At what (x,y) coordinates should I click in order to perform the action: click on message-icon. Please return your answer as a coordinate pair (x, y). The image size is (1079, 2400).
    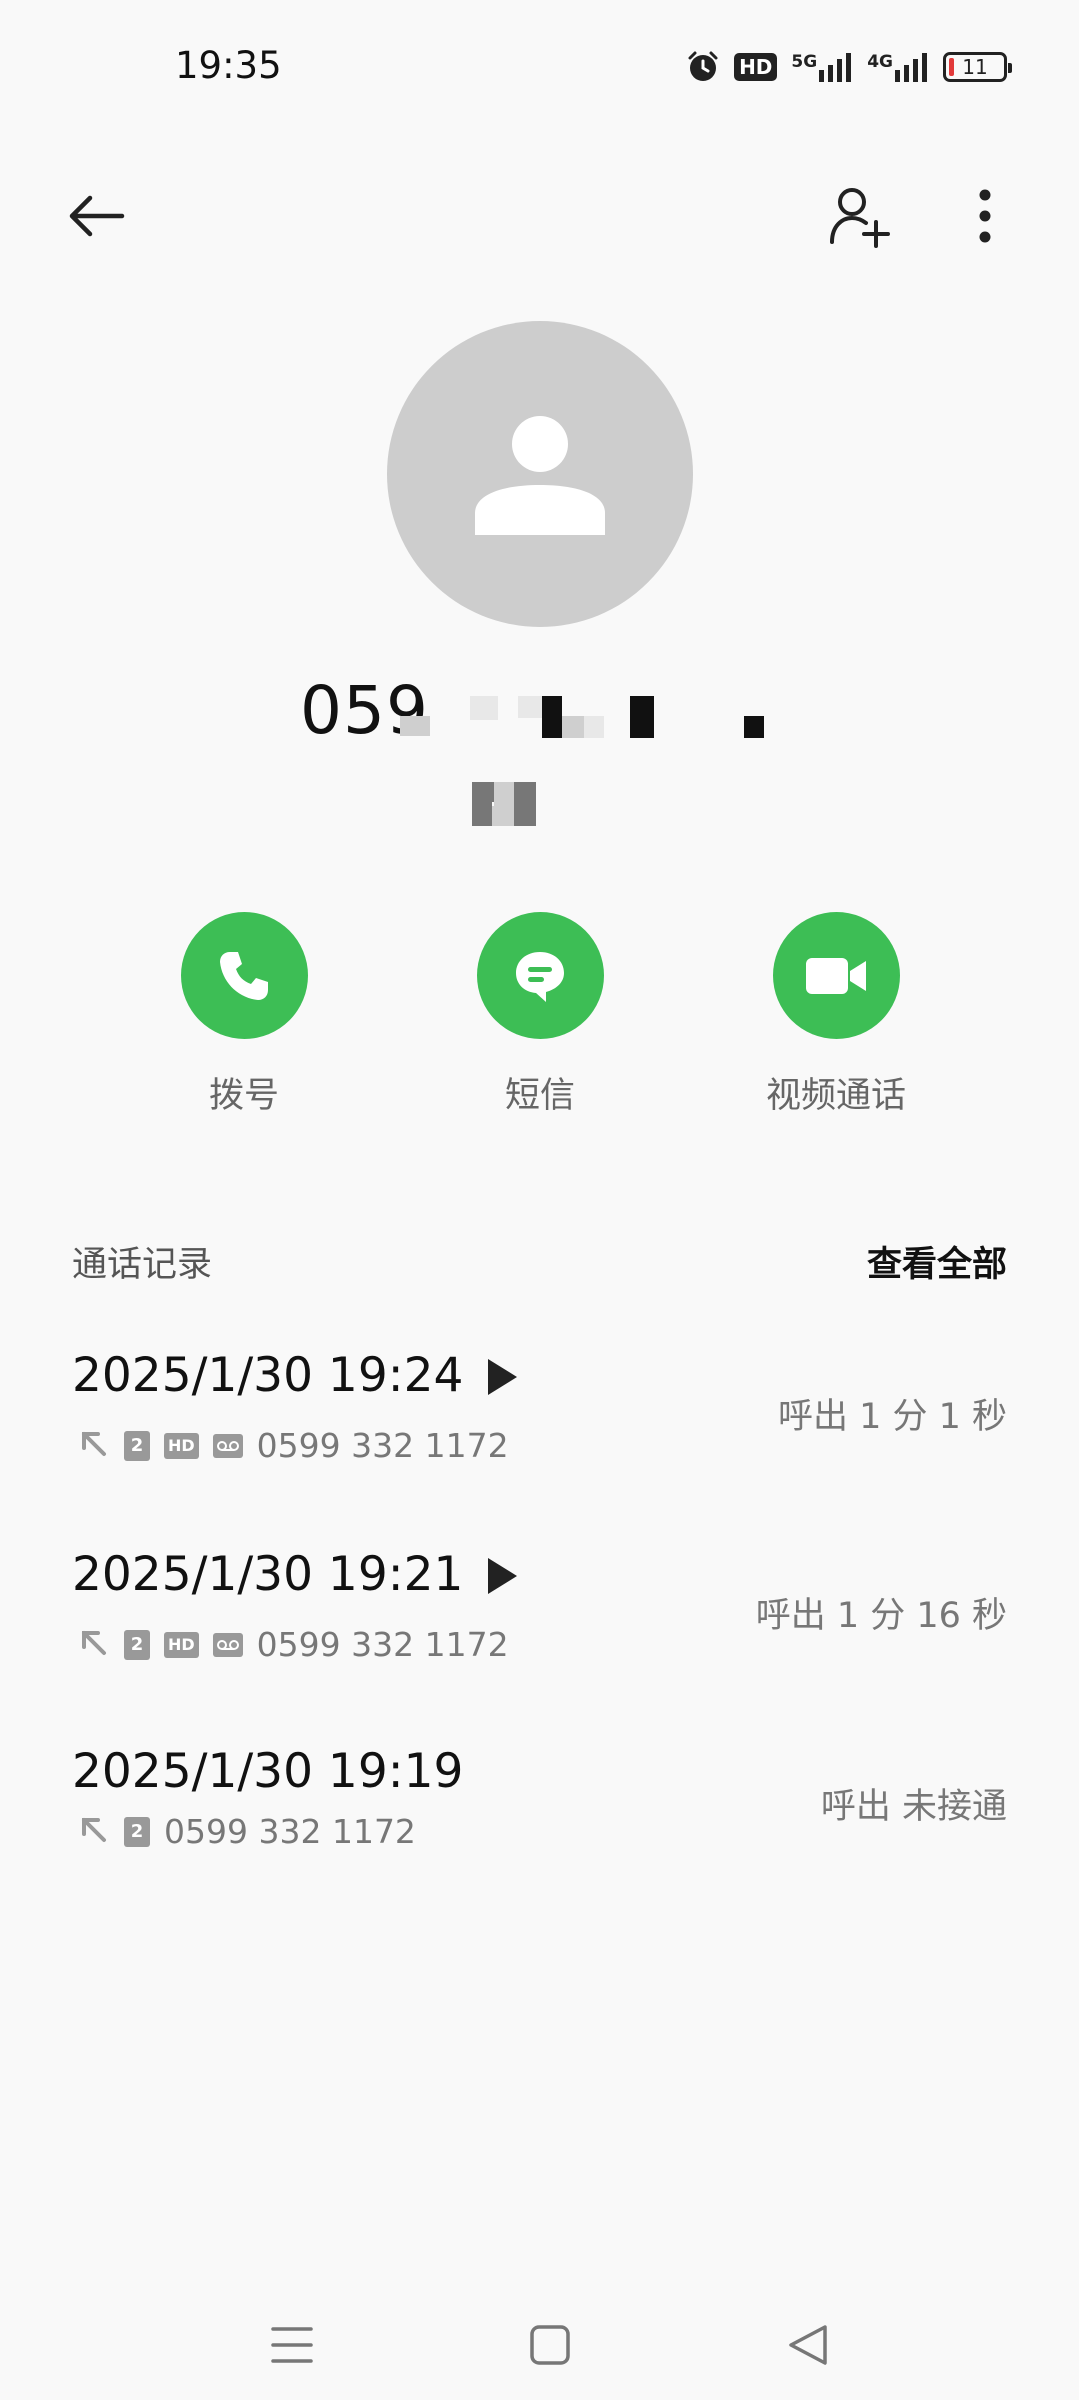
    Looking at the image, I should click on (540, 976).